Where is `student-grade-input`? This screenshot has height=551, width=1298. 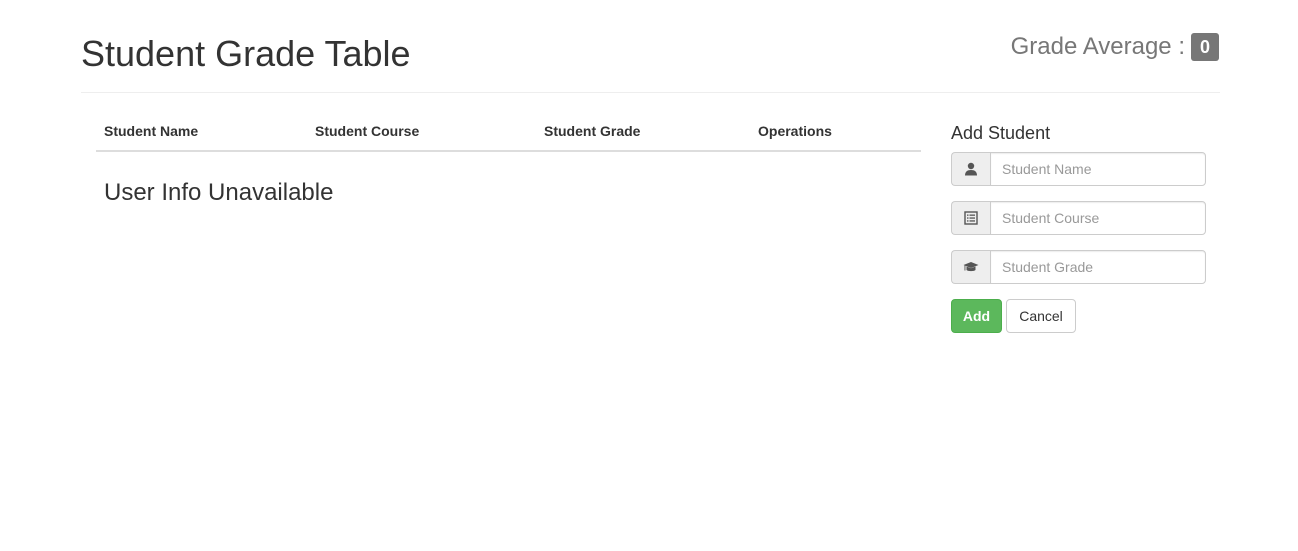 student-grade-input is located at coordinates (1098, 267).